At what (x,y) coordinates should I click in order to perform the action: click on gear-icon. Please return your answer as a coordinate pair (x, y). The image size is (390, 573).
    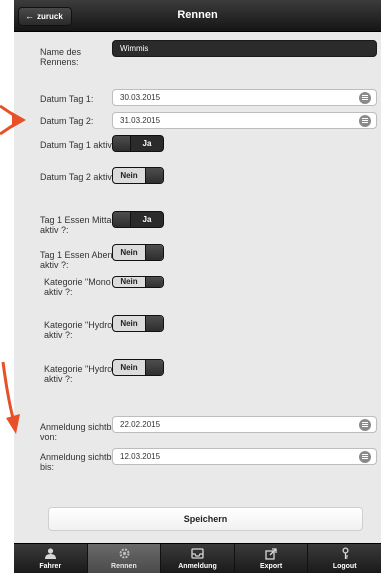
    Looking at the image, I should click on (124, 553).